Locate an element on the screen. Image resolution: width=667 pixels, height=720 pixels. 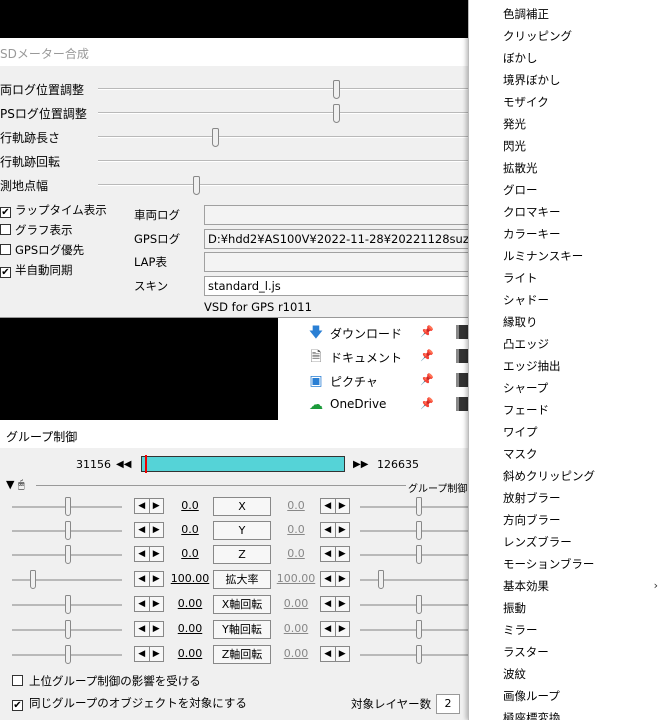
vehicle-log-field is located at coordinates (337, 215).